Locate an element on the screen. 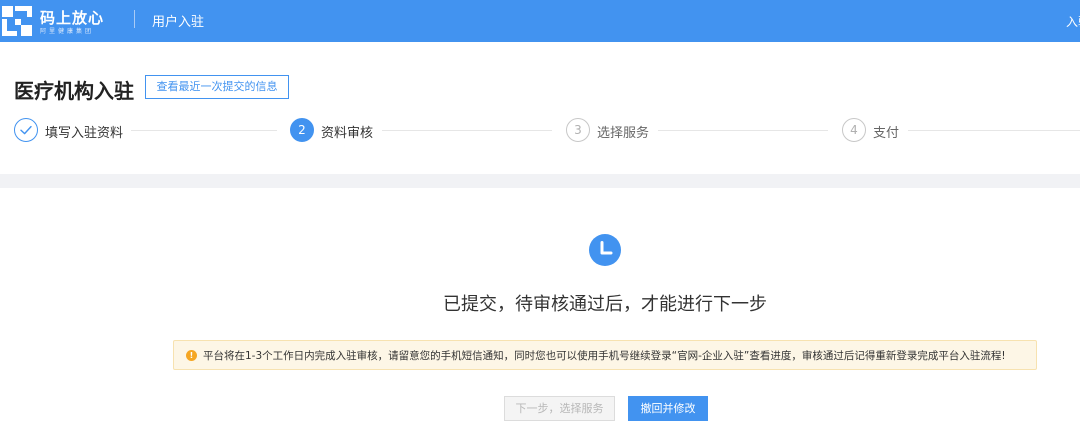 The width and height of the screenshot is (1080, 445). step-1-label: 填写入驻资料 is located at coordinates (84, 133).